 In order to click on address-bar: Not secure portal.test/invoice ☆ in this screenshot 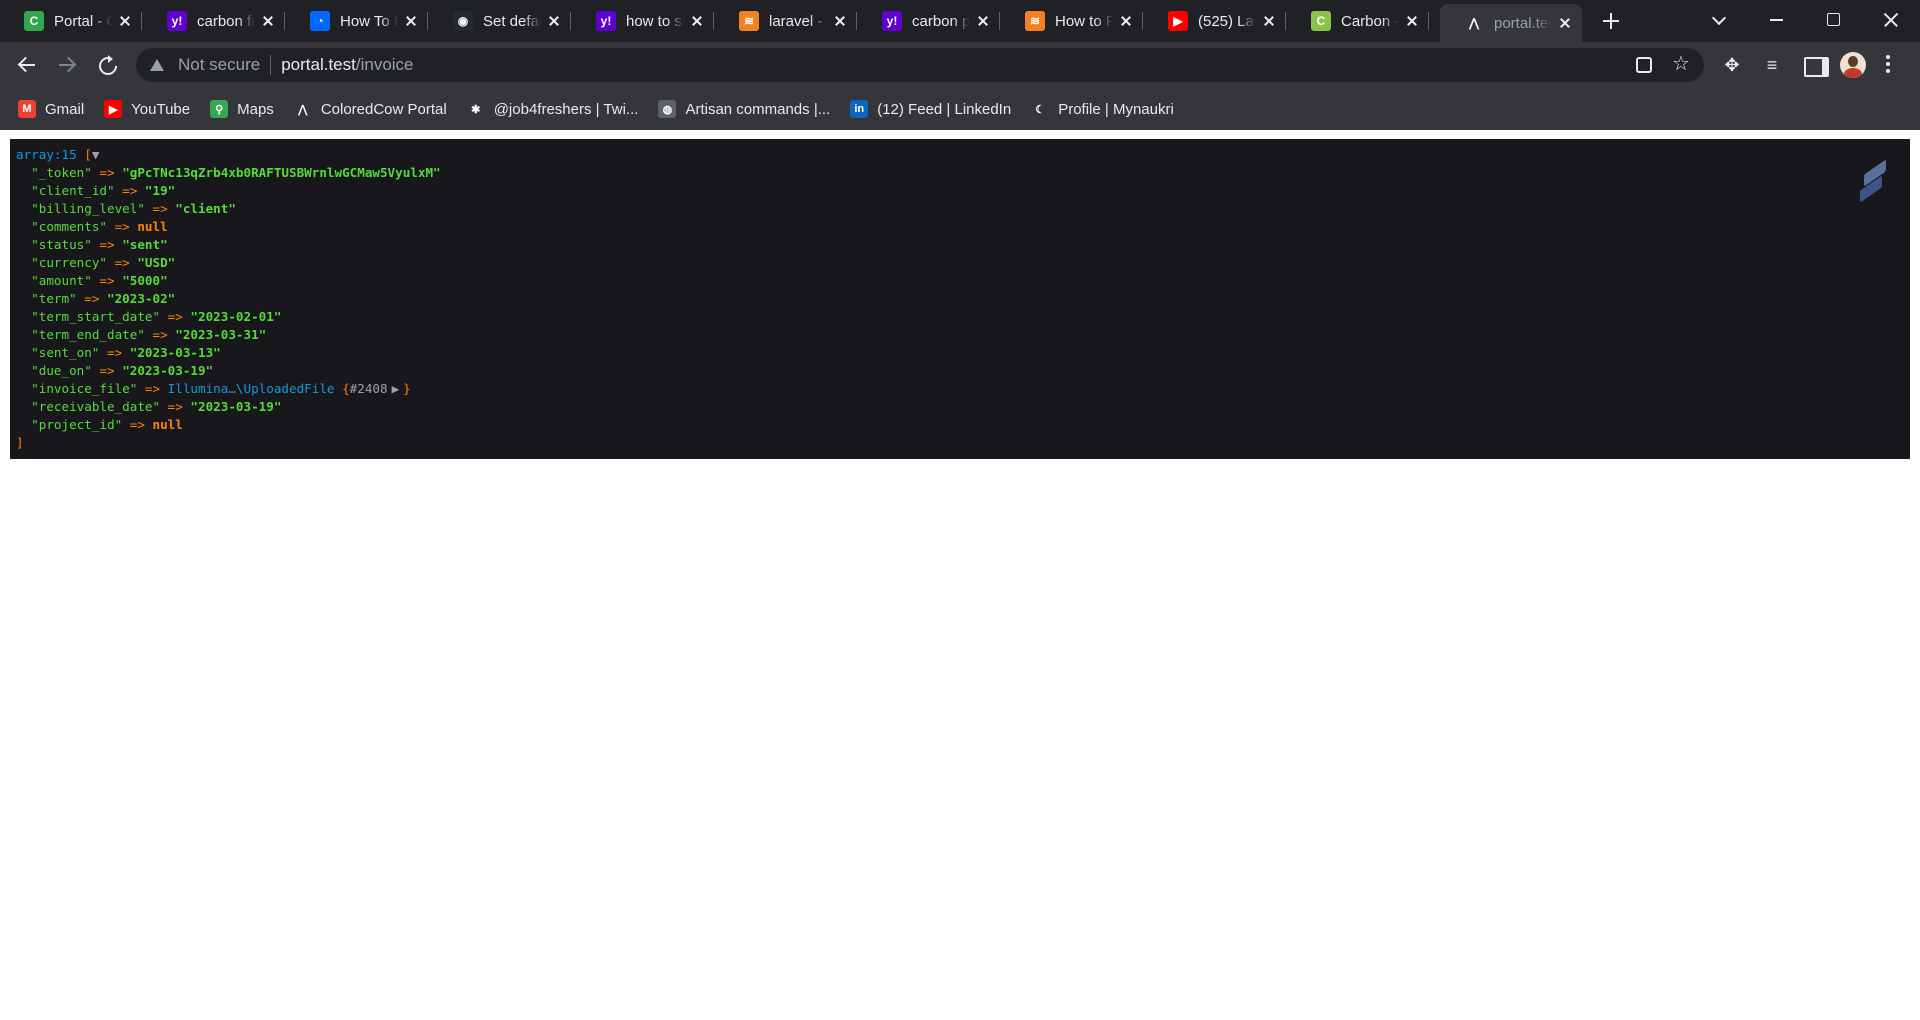, I will do `click(920, 65)`.